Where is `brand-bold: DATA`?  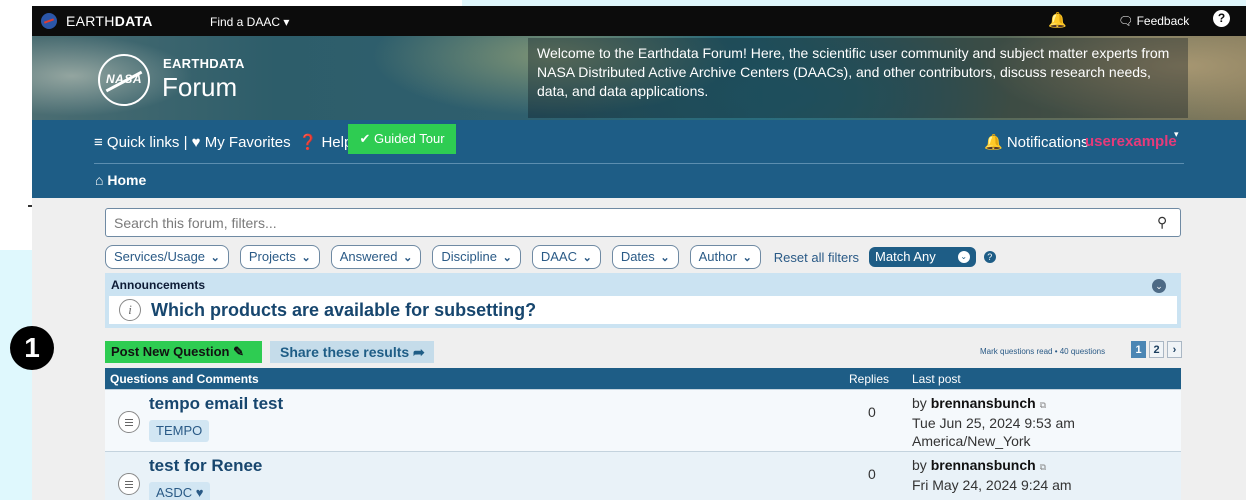
brand-bold: DATA is located at coordinates (133, 21).